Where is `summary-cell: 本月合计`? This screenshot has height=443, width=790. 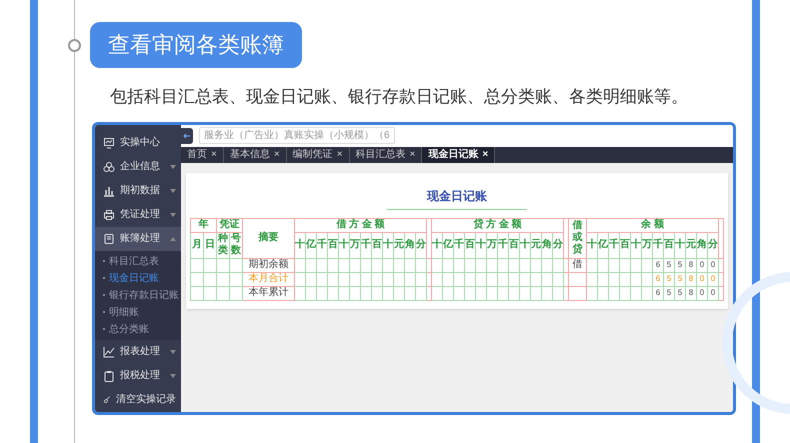
summary-cell: 本月合计 is located at coordinates (268, 279).